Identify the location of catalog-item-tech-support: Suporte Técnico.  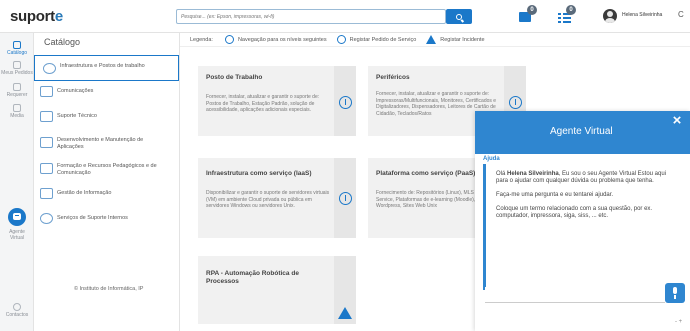
(110, 116).